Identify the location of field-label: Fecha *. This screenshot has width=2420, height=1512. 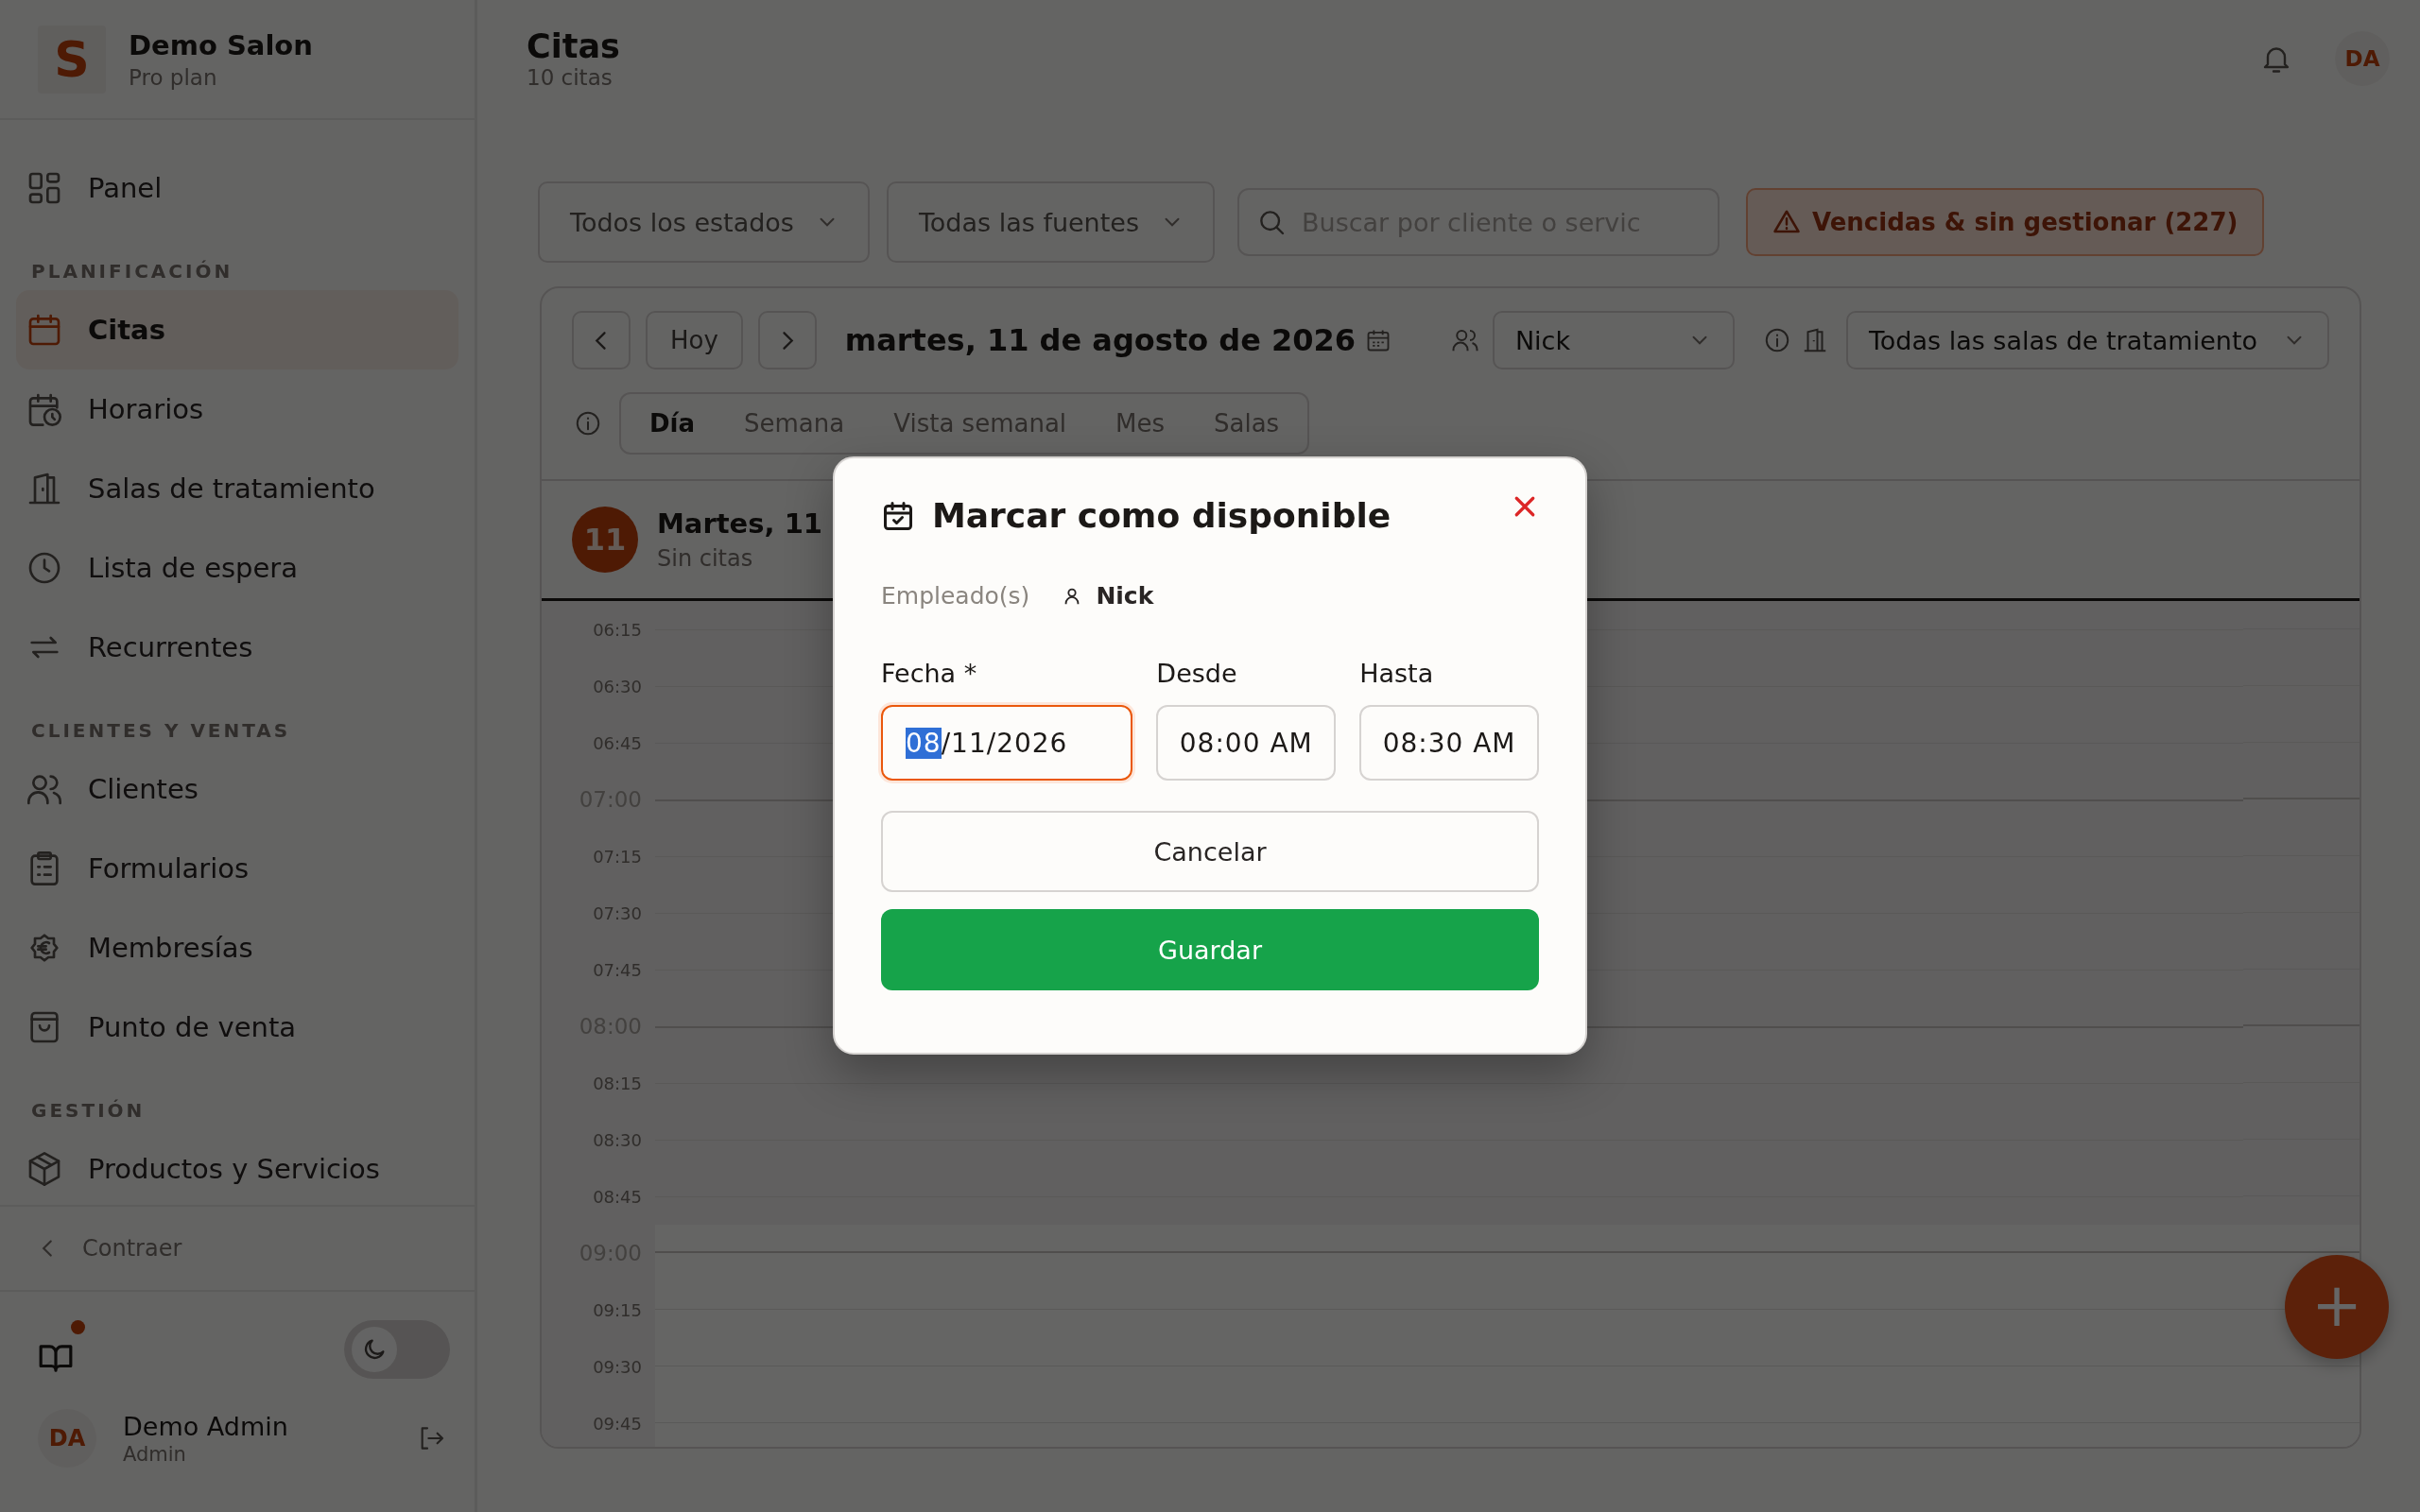
(929, 673).